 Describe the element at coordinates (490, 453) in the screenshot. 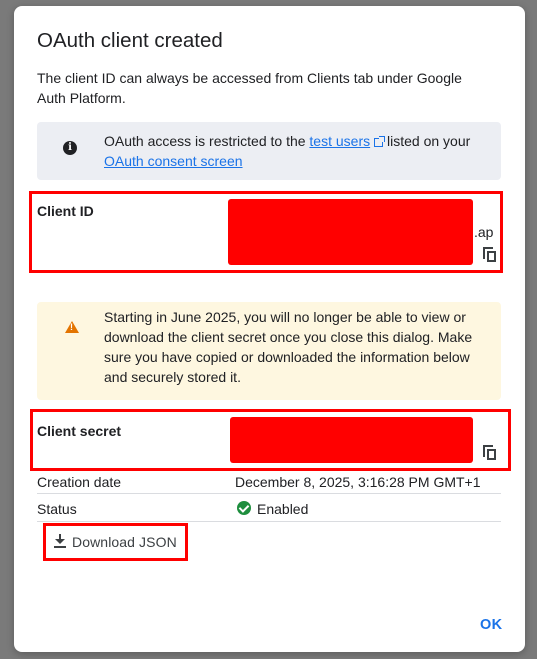

I see `copy-client-secret-icon` at that location.